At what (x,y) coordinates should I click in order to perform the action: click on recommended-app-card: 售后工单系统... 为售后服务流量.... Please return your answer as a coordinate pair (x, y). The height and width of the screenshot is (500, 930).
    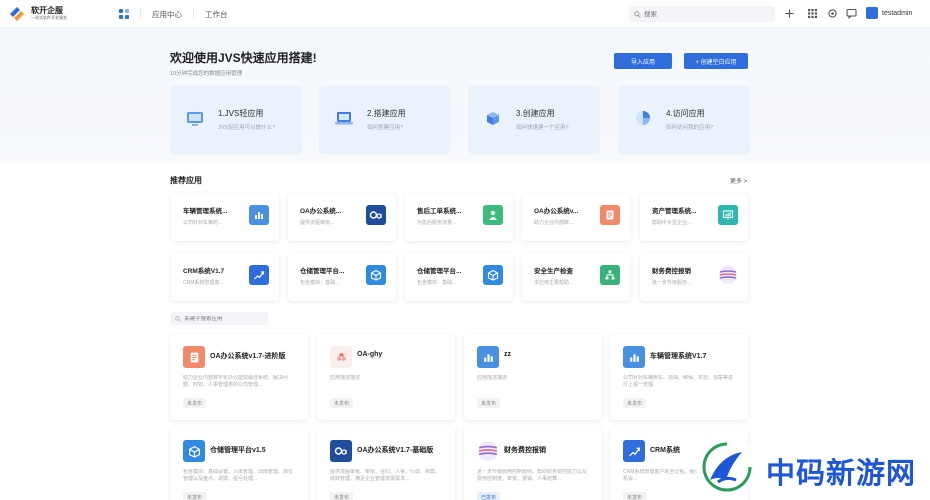
    Looking at the image, I should click on (459, 217).